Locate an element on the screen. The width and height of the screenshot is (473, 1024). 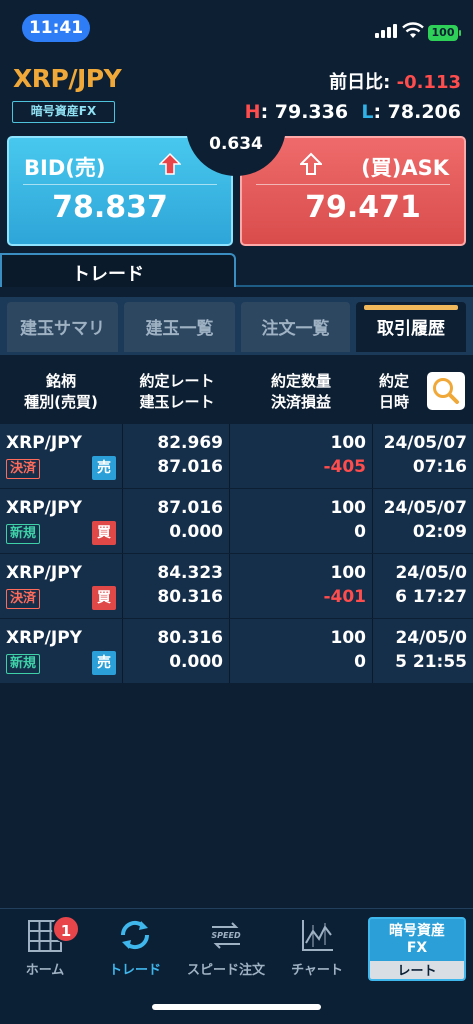
nav-chart: チャート is located at coordinates (317, 947).